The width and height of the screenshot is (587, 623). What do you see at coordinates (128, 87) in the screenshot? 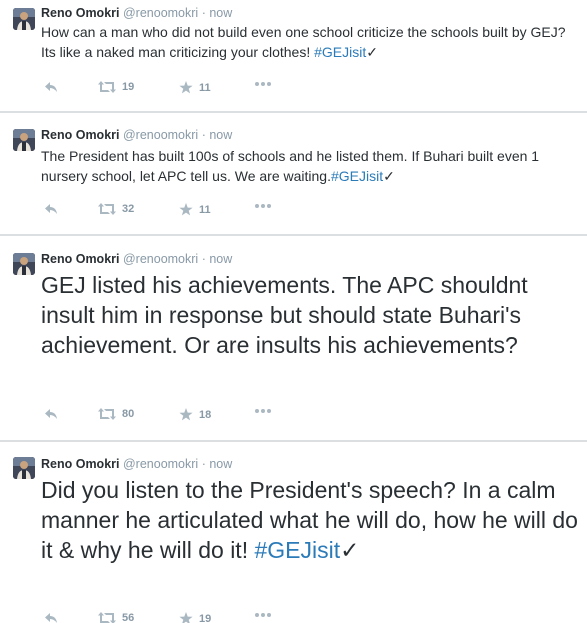
I see `retweet-count: 19` at bounding box center [128, 87].